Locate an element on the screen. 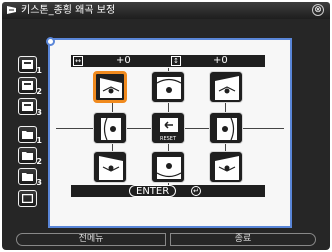 This screenshot has width=332, height=252. memory-3-button: 3 is located at coordinates (30, 107).